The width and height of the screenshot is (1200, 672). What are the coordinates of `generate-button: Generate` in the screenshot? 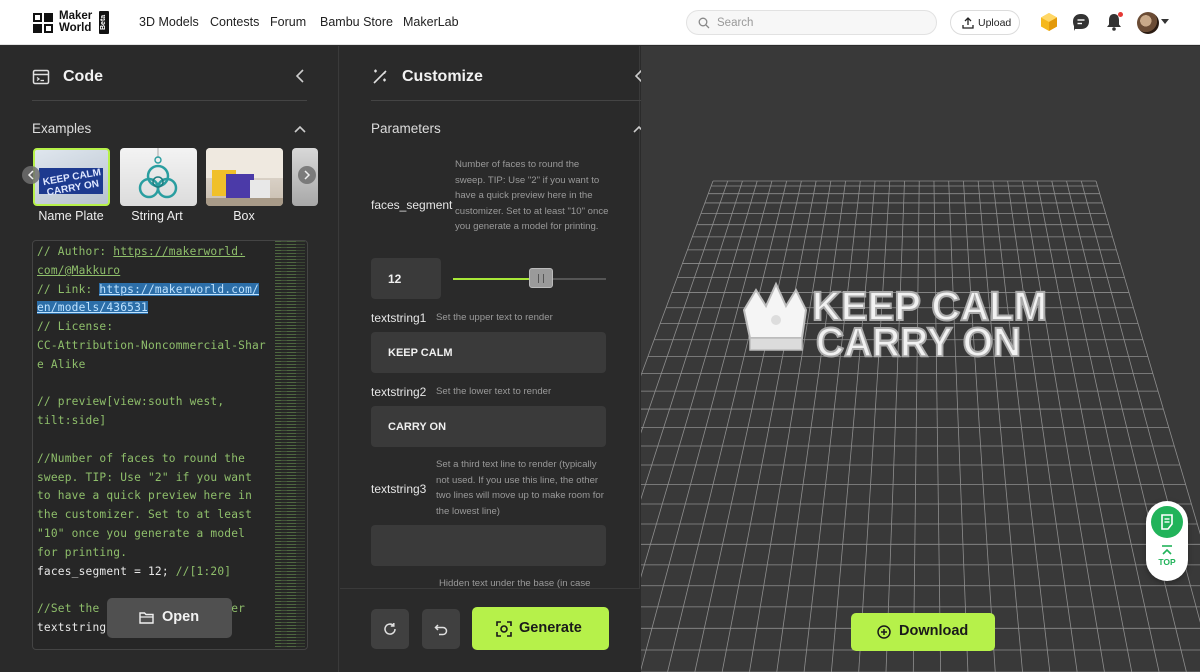 It's located at (540, 628).